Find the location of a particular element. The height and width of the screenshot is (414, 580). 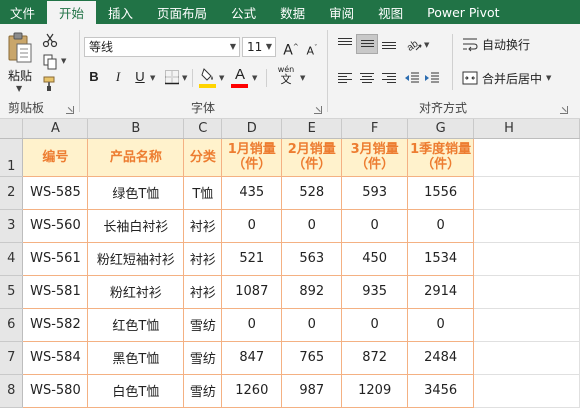

cell-q1: 1534 is located at coordinates (441, 258).